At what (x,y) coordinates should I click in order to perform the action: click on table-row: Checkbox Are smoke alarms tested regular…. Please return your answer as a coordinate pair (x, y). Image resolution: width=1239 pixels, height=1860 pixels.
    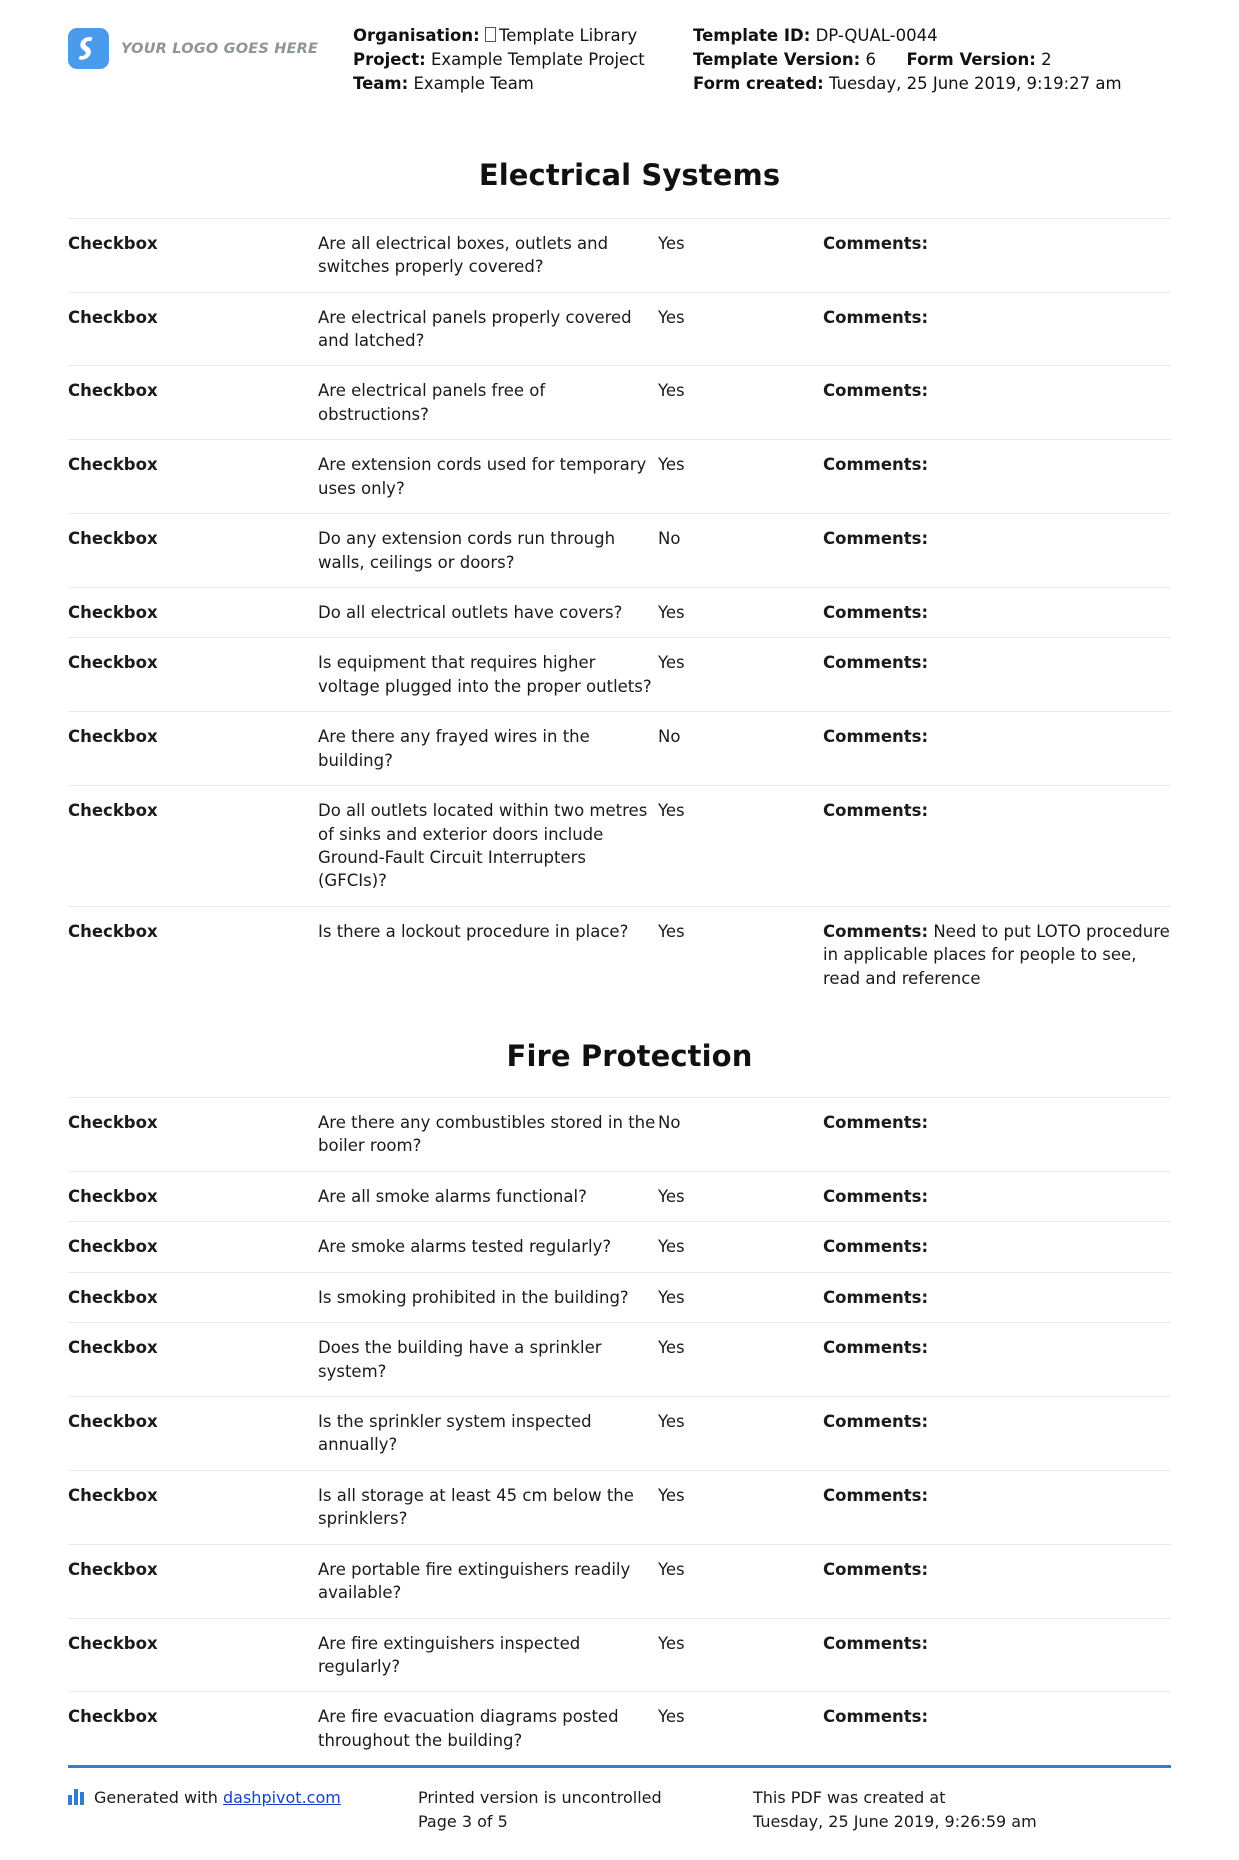
    Looking at the image, I should click on (619, 1246).